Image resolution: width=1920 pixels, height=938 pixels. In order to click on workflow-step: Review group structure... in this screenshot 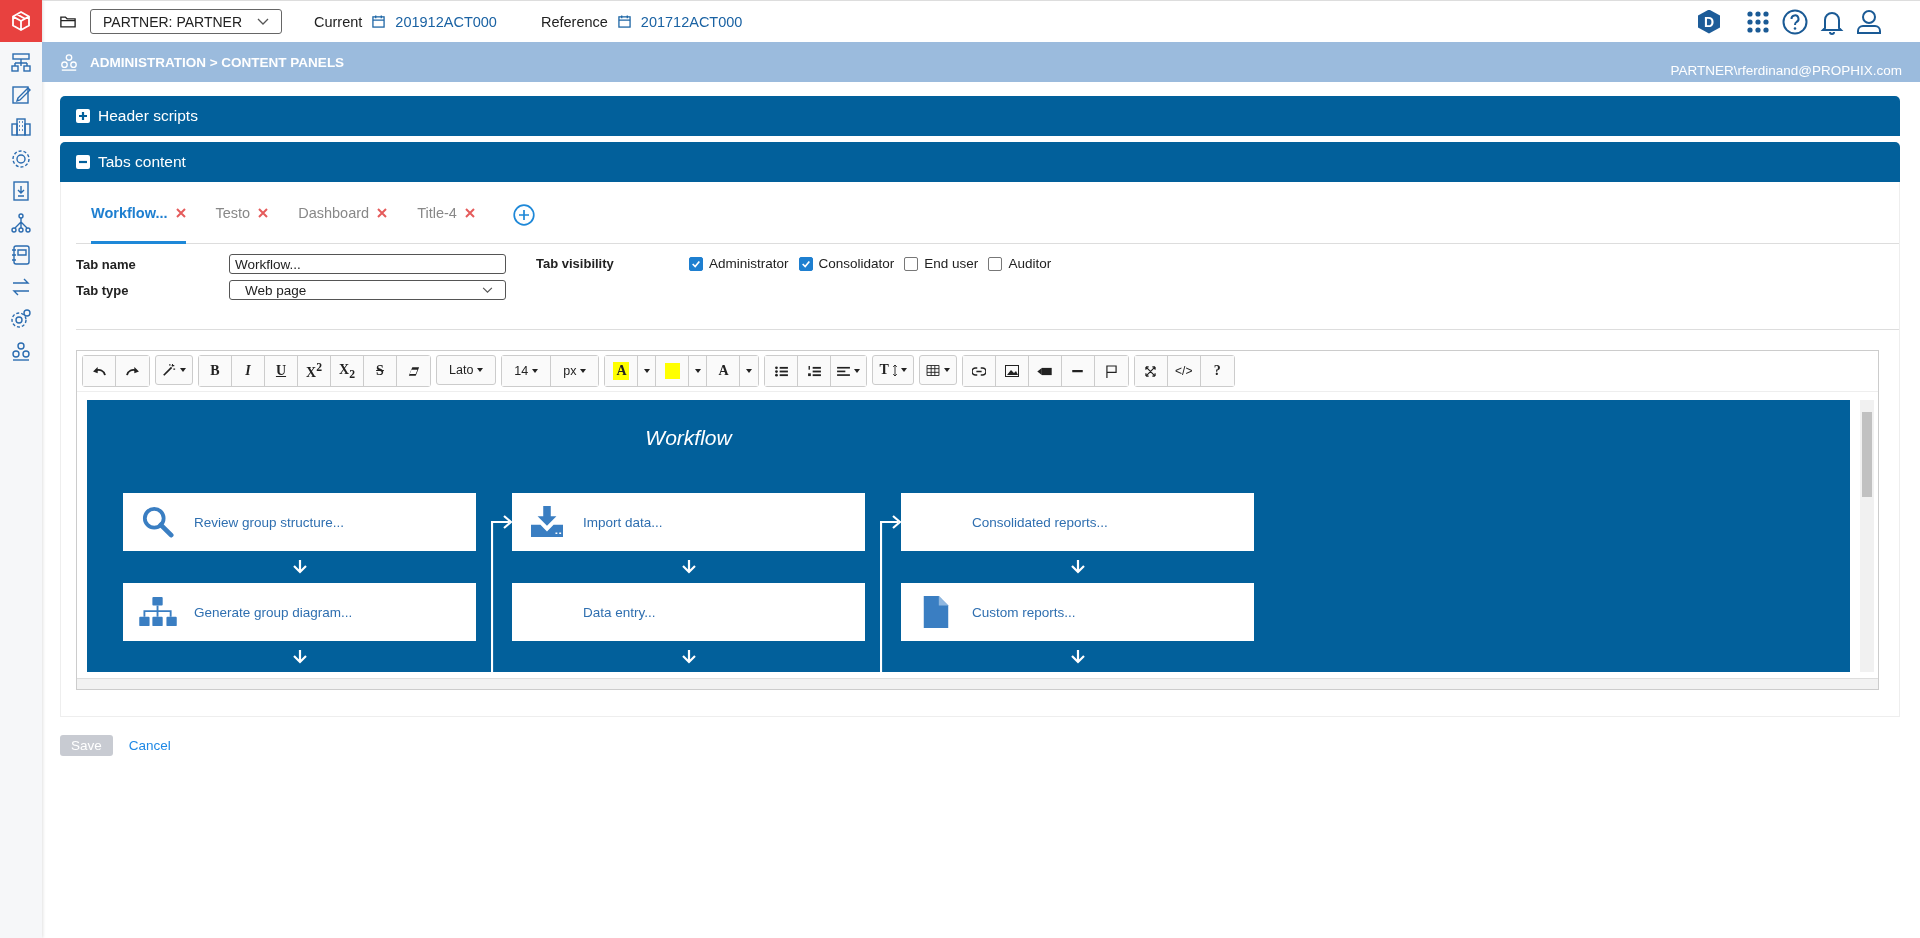, I will do `click(299, 522)`.